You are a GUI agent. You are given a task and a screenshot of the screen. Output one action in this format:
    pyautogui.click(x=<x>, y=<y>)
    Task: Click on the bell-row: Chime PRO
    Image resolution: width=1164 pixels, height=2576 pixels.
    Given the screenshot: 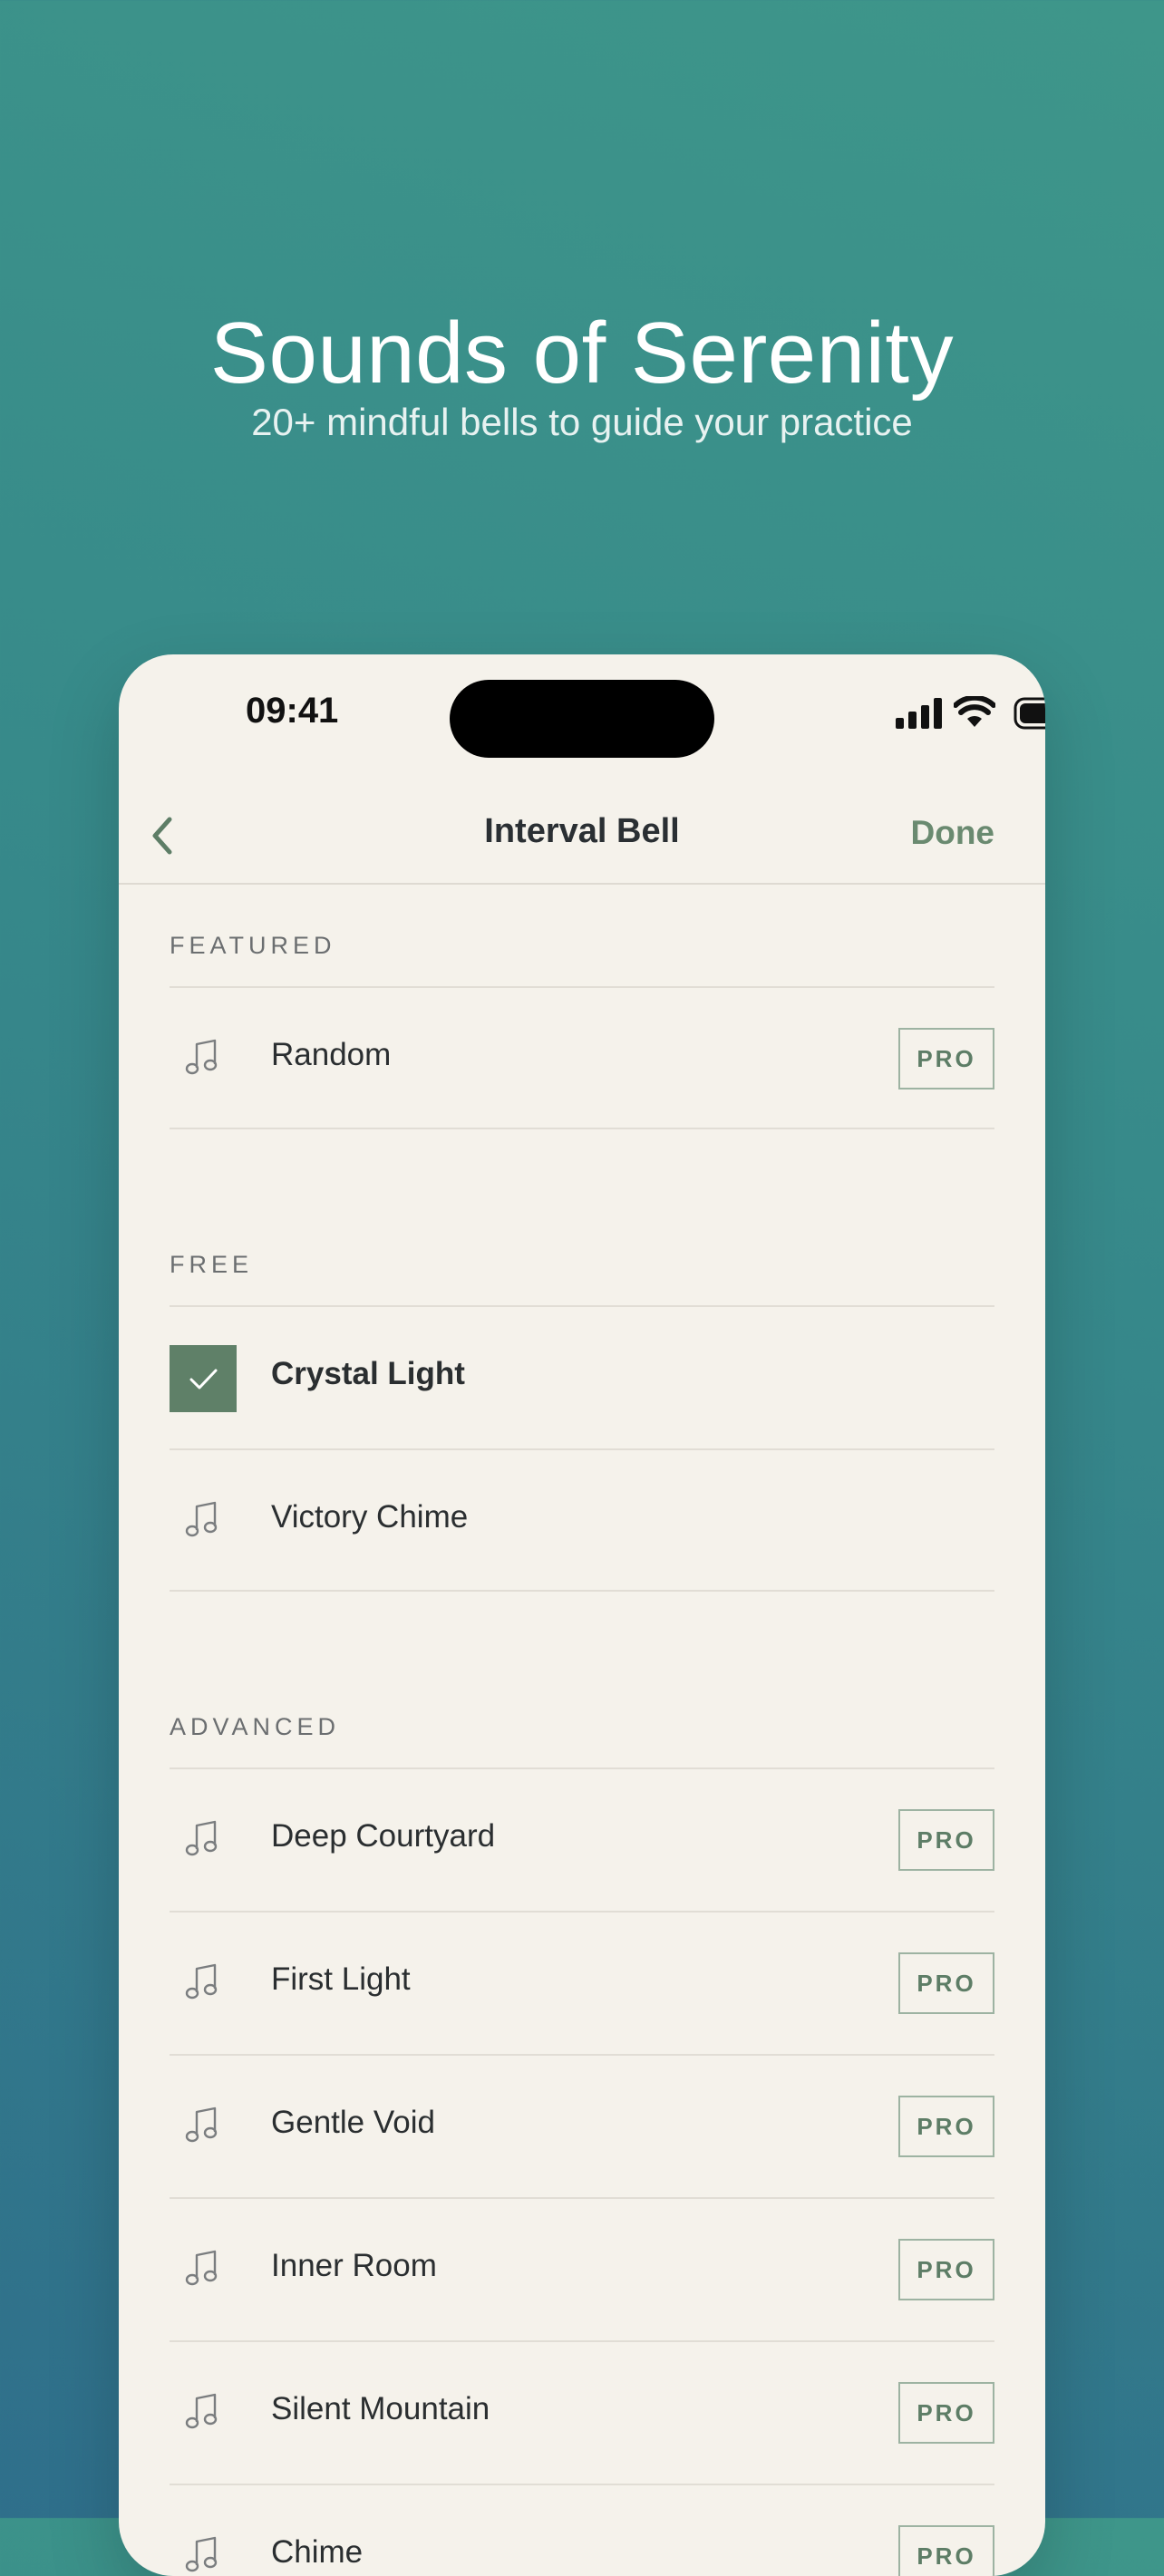 What is the action you would take?
    pyautogui.click(x=582, y=2530)
    